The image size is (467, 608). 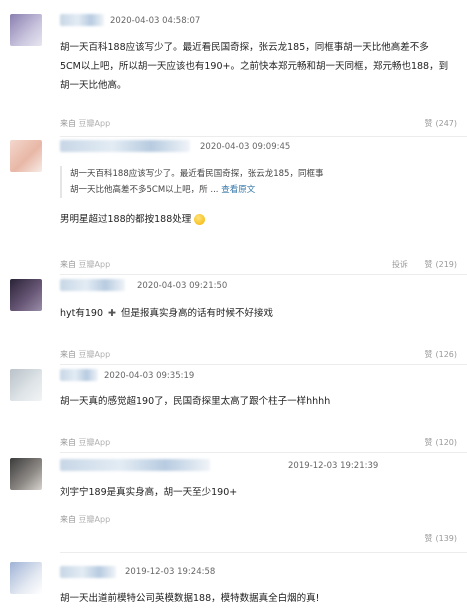 What do you see at coordinates (446, 442) in the screenshot?
I see `like-count: (120)` at bounding box center [446, 442].